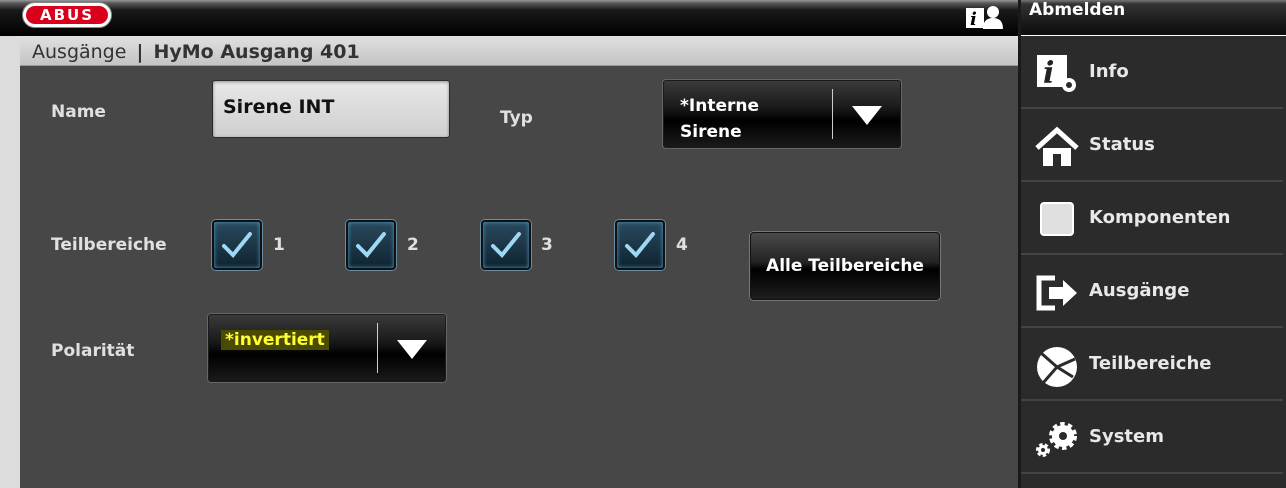  Describe the element at coordinates (10, 262) in the screenshot. I see `left-strip` at that location.